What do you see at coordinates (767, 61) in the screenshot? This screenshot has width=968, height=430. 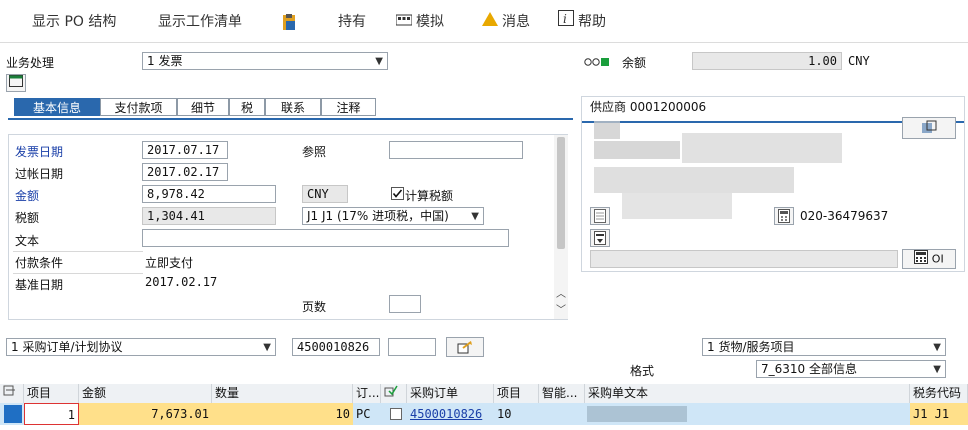 I see `balance-field: 1.00` at bounding box center [767, 61].